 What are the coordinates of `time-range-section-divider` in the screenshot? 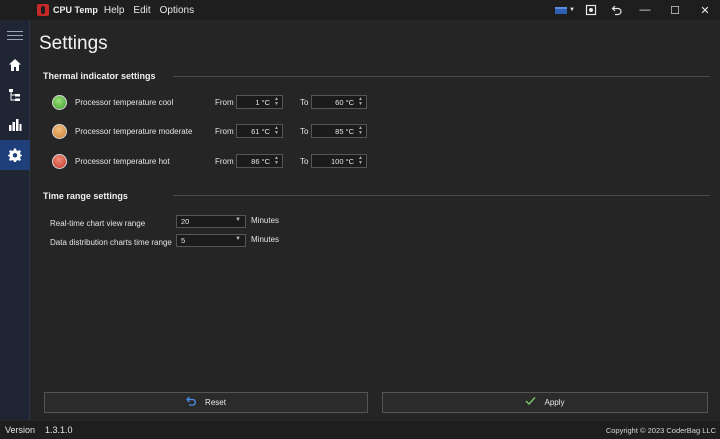 It's located at (441, 195).